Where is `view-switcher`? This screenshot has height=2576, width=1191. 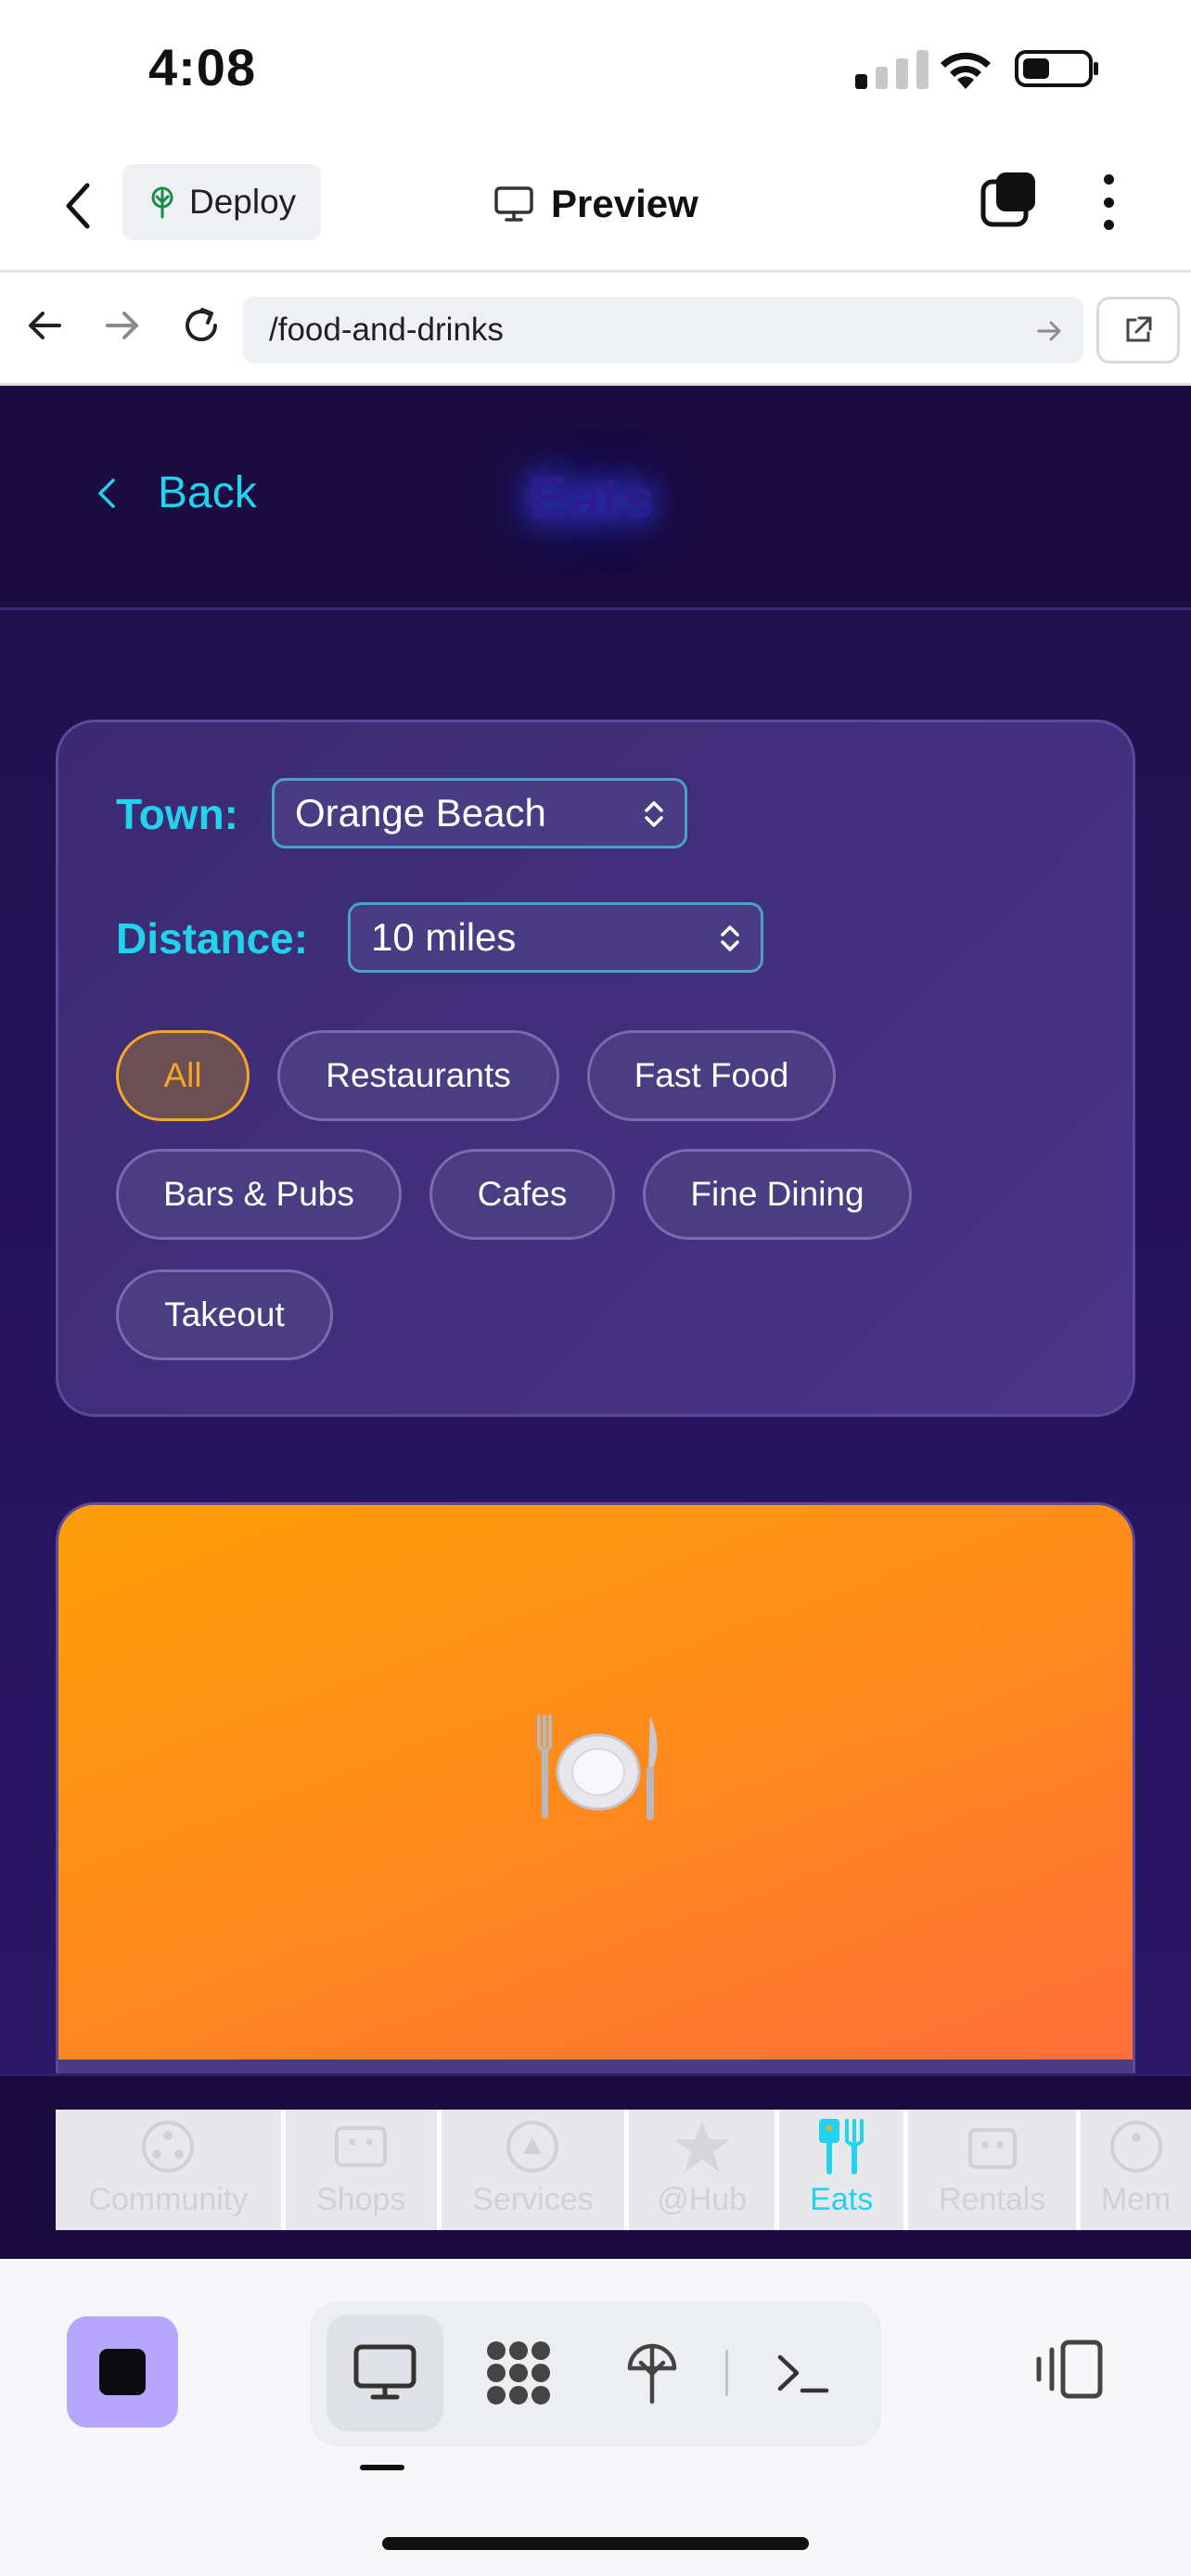
view-switcher is located at coordinates (595, 2374).